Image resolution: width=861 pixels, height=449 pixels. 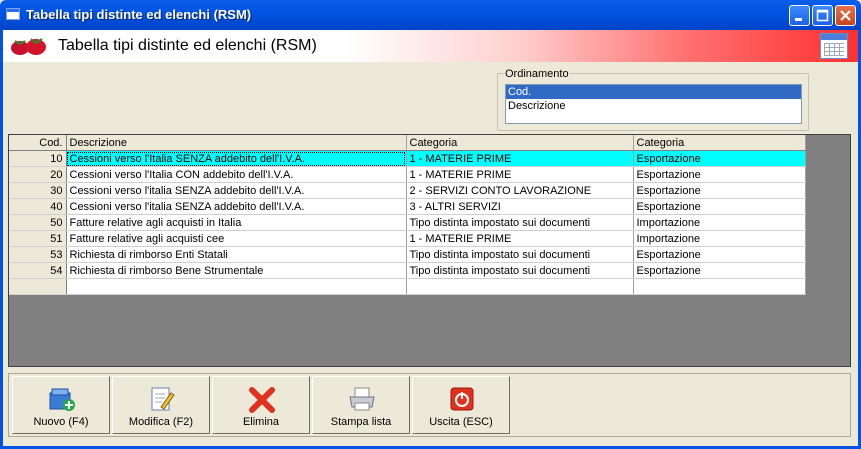 What do you see at coordinates (38, 222) in the screenshot?
I see `cell-cod: 50` at bounding box center [38, 222].